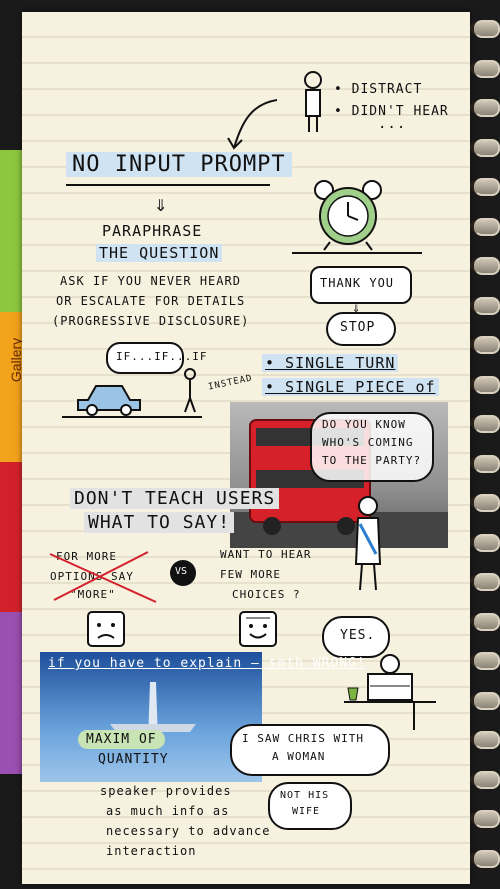  I want to click on vs-text: VS, so click(181, 571).